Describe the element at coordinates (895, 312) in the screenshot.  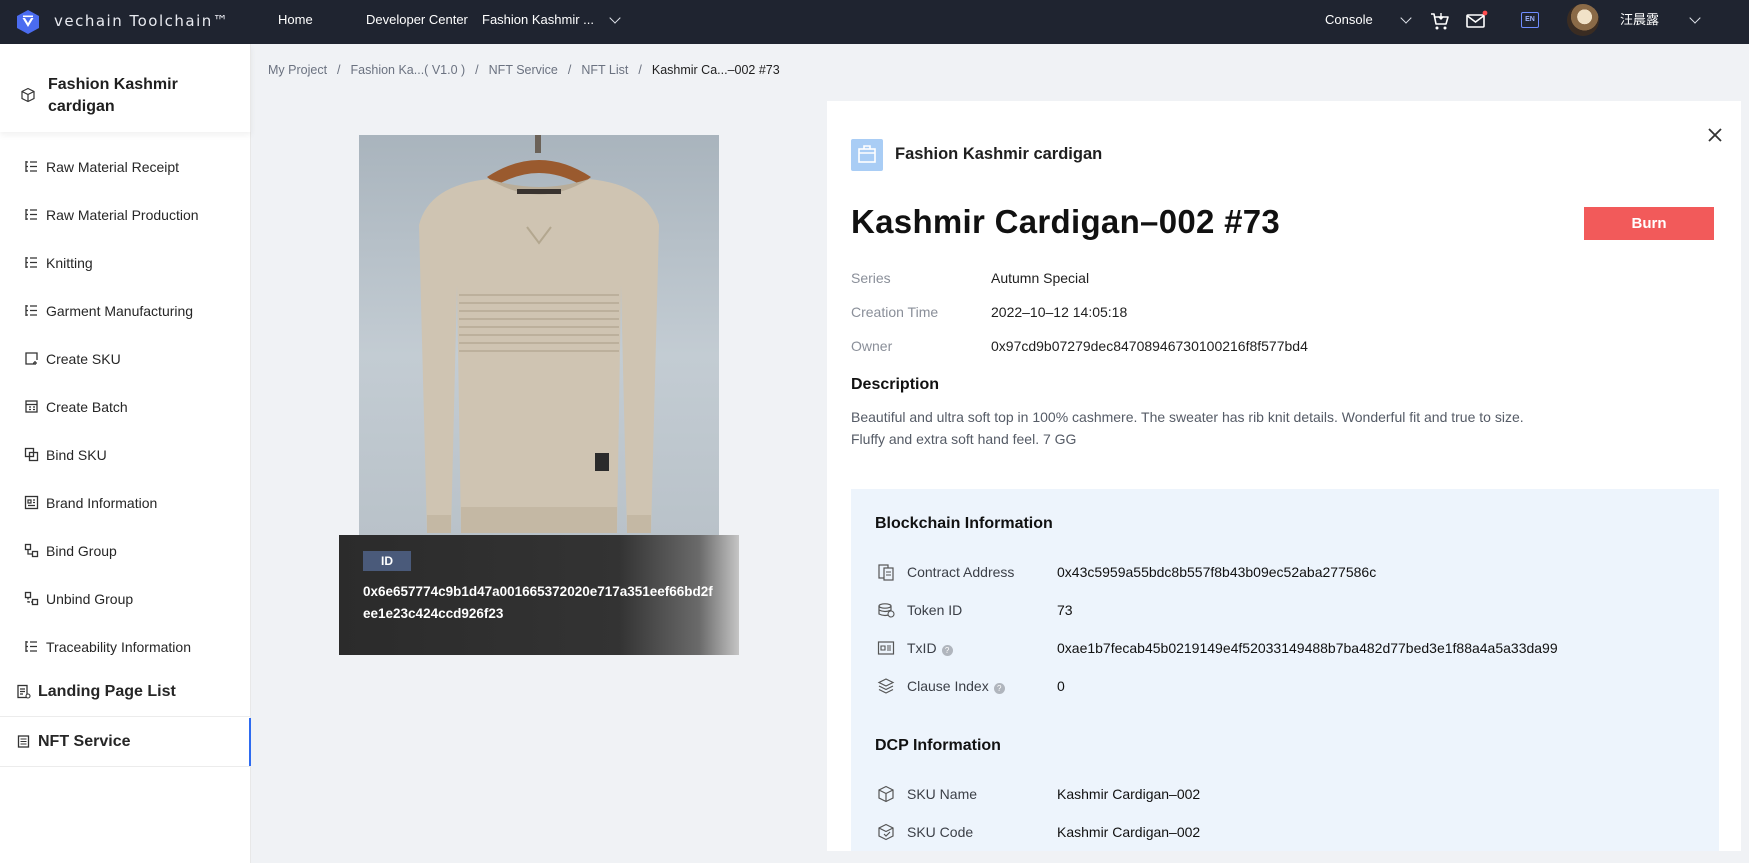
I see `creation-time-label: Creation Time` at that location.